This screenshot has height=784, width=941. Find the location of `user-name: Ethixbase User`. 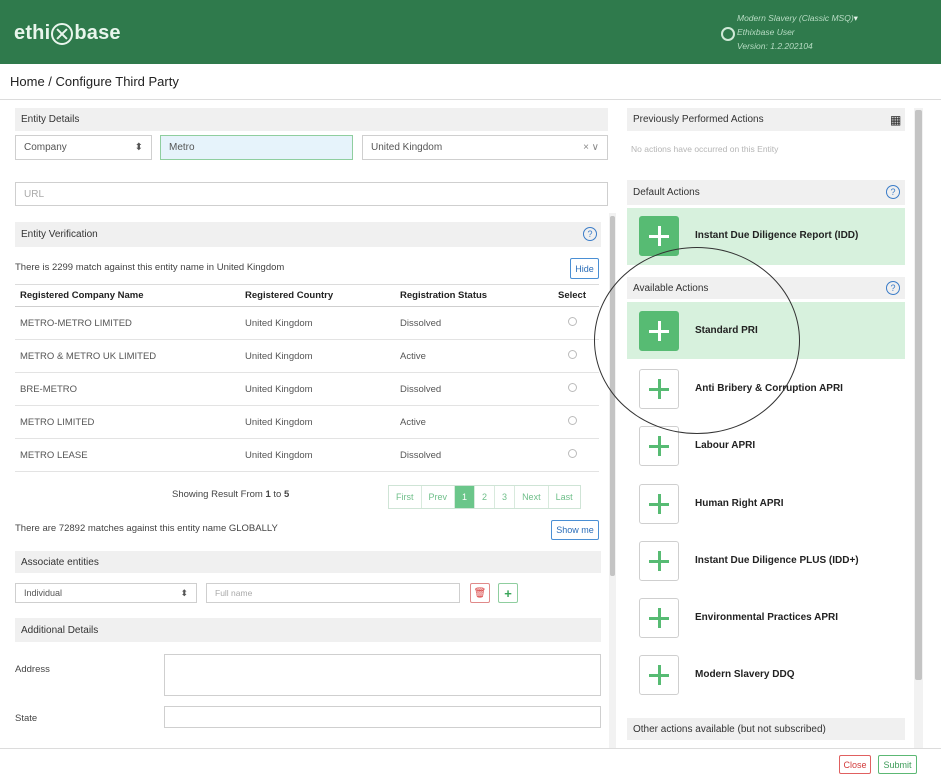

user-name: Ethixbase User is located at coordinates (766, 32).